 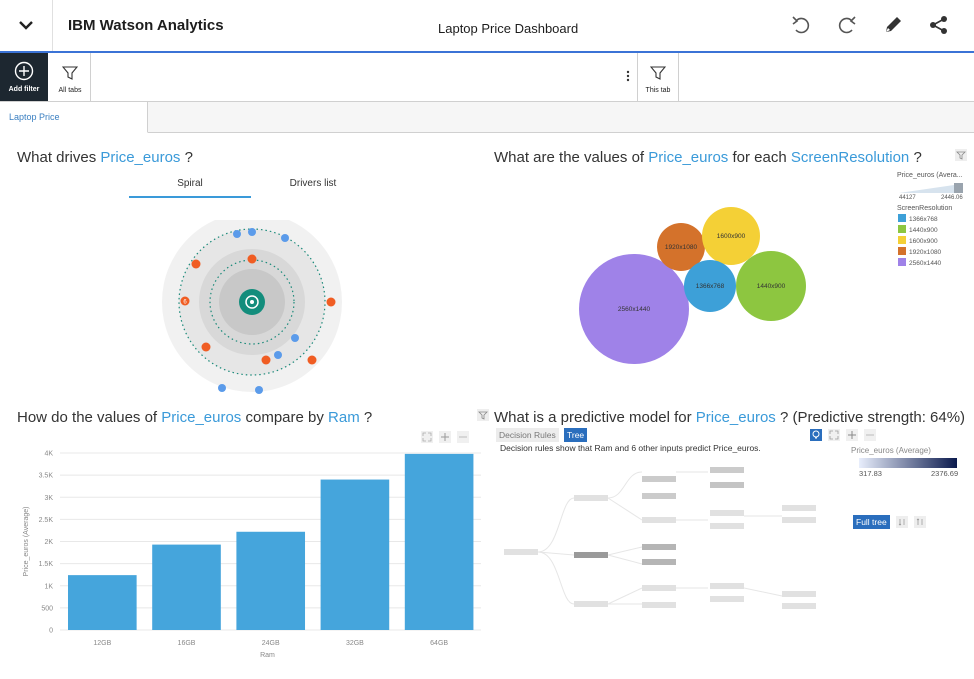 I want to click on share-icon, so click(x=939, y=25).